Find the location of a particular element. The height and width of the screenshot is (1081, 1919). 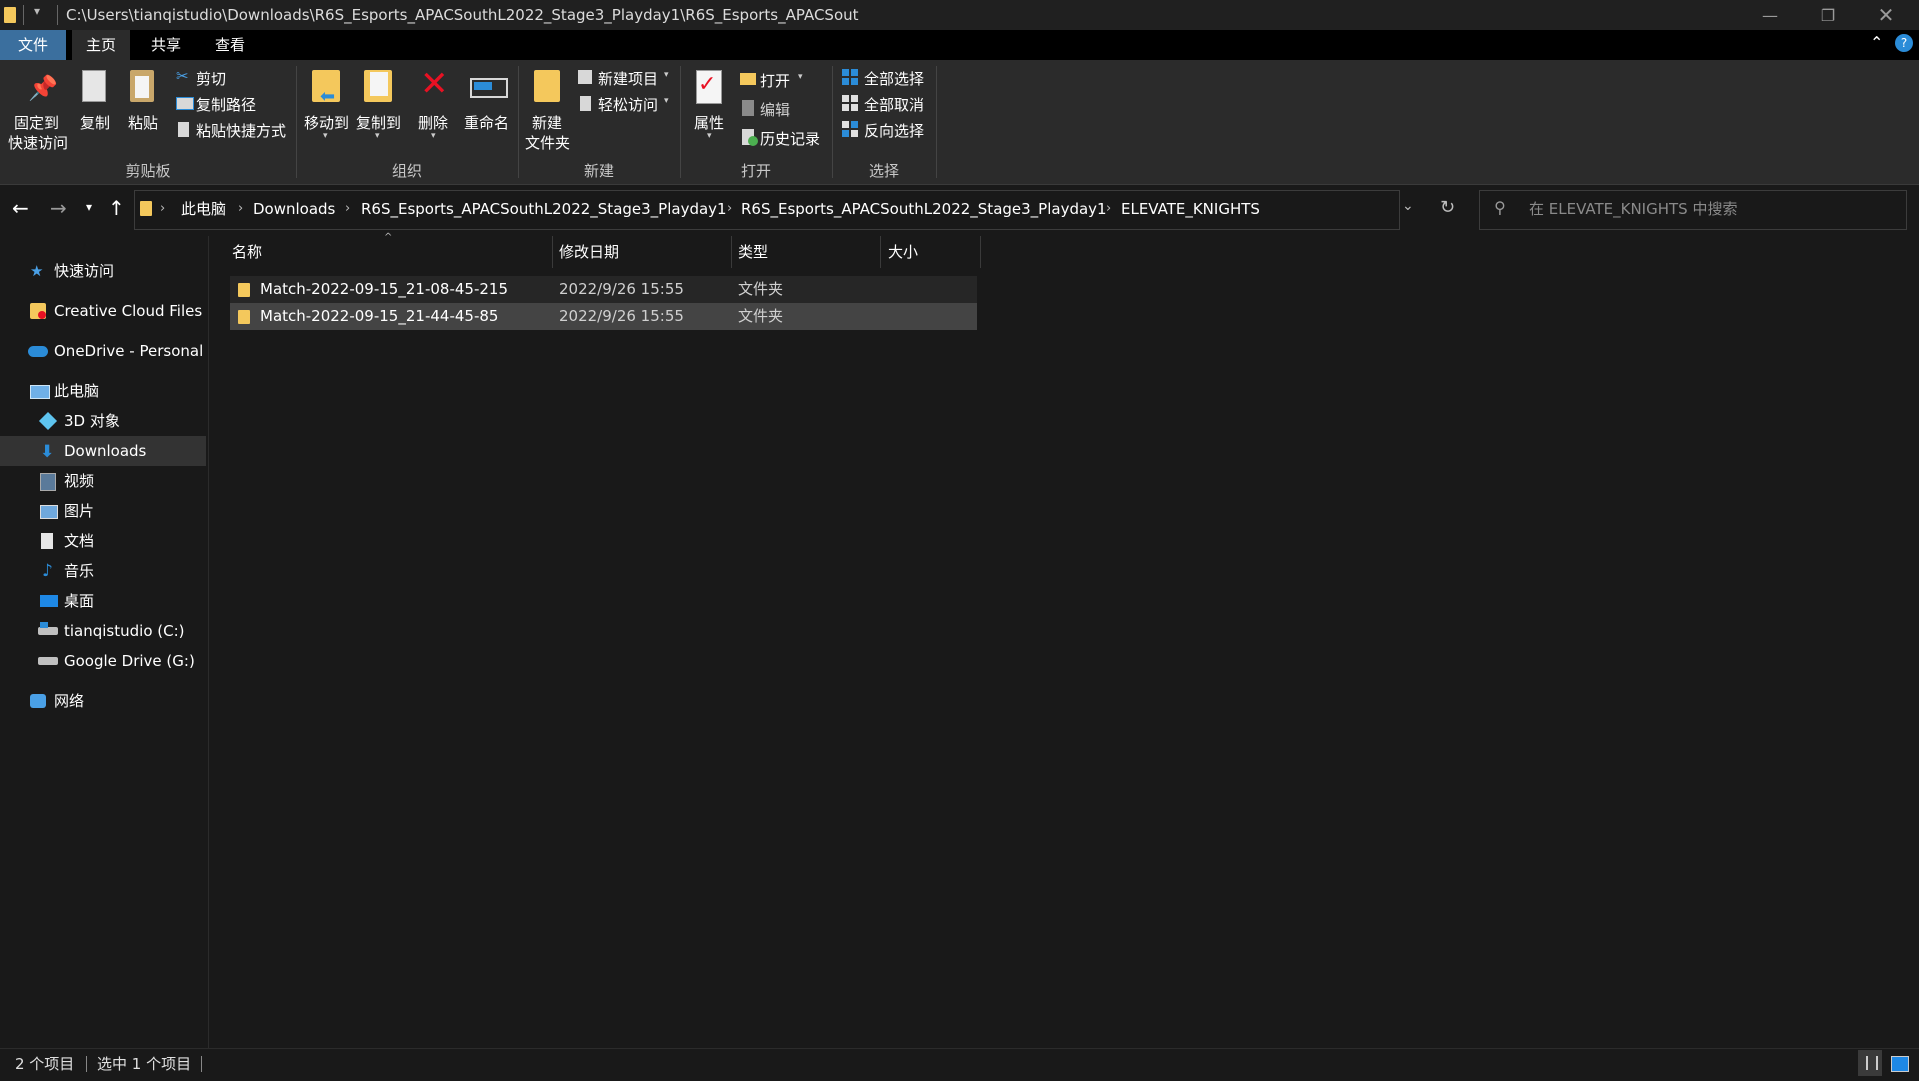

refresh-icon: ↻ is located at coordinates (1447, 207).